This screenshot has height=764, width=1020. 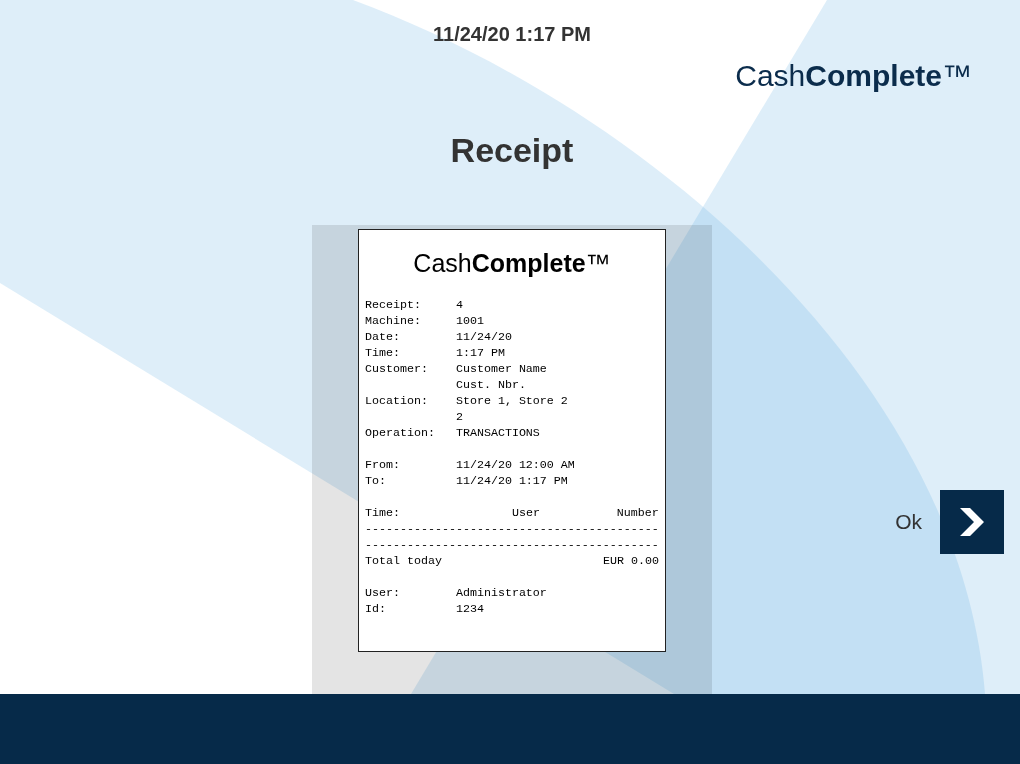 I want to click on ok-button: Ok, so click(x=949, y=522).